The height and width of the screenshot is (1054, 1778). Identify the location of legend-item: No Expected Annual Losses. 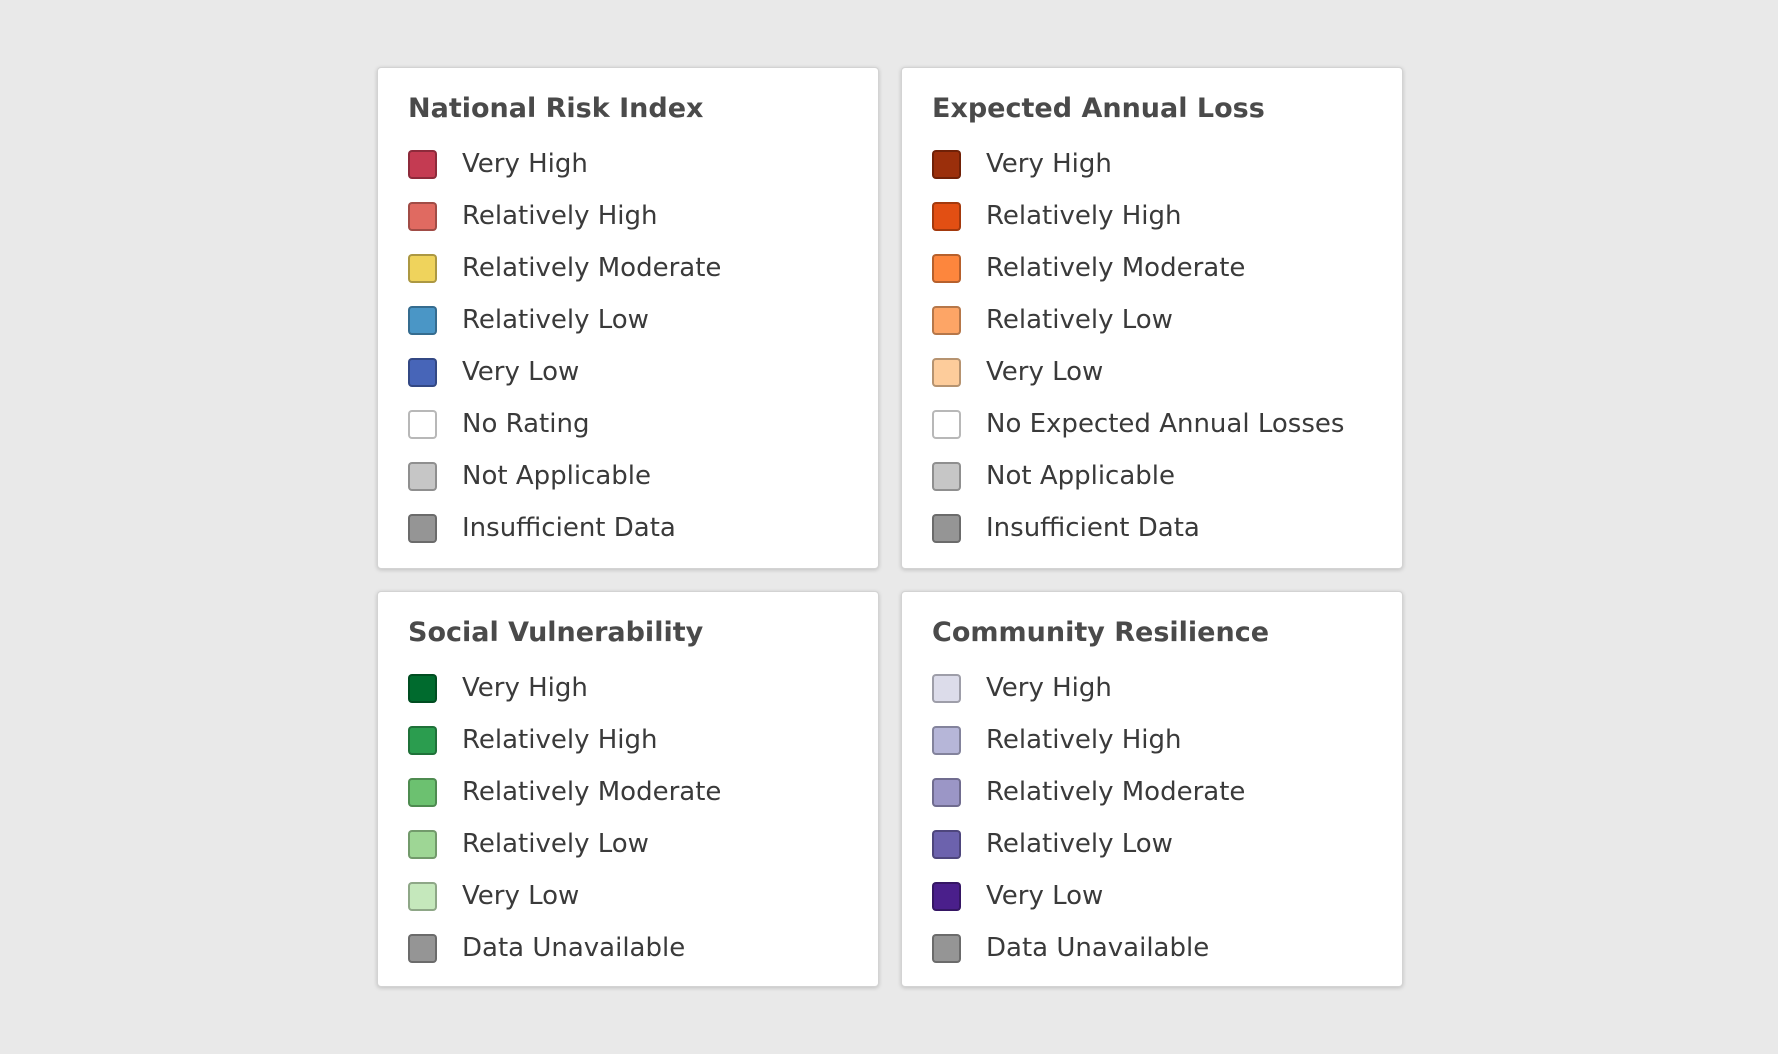
(1157, 424).